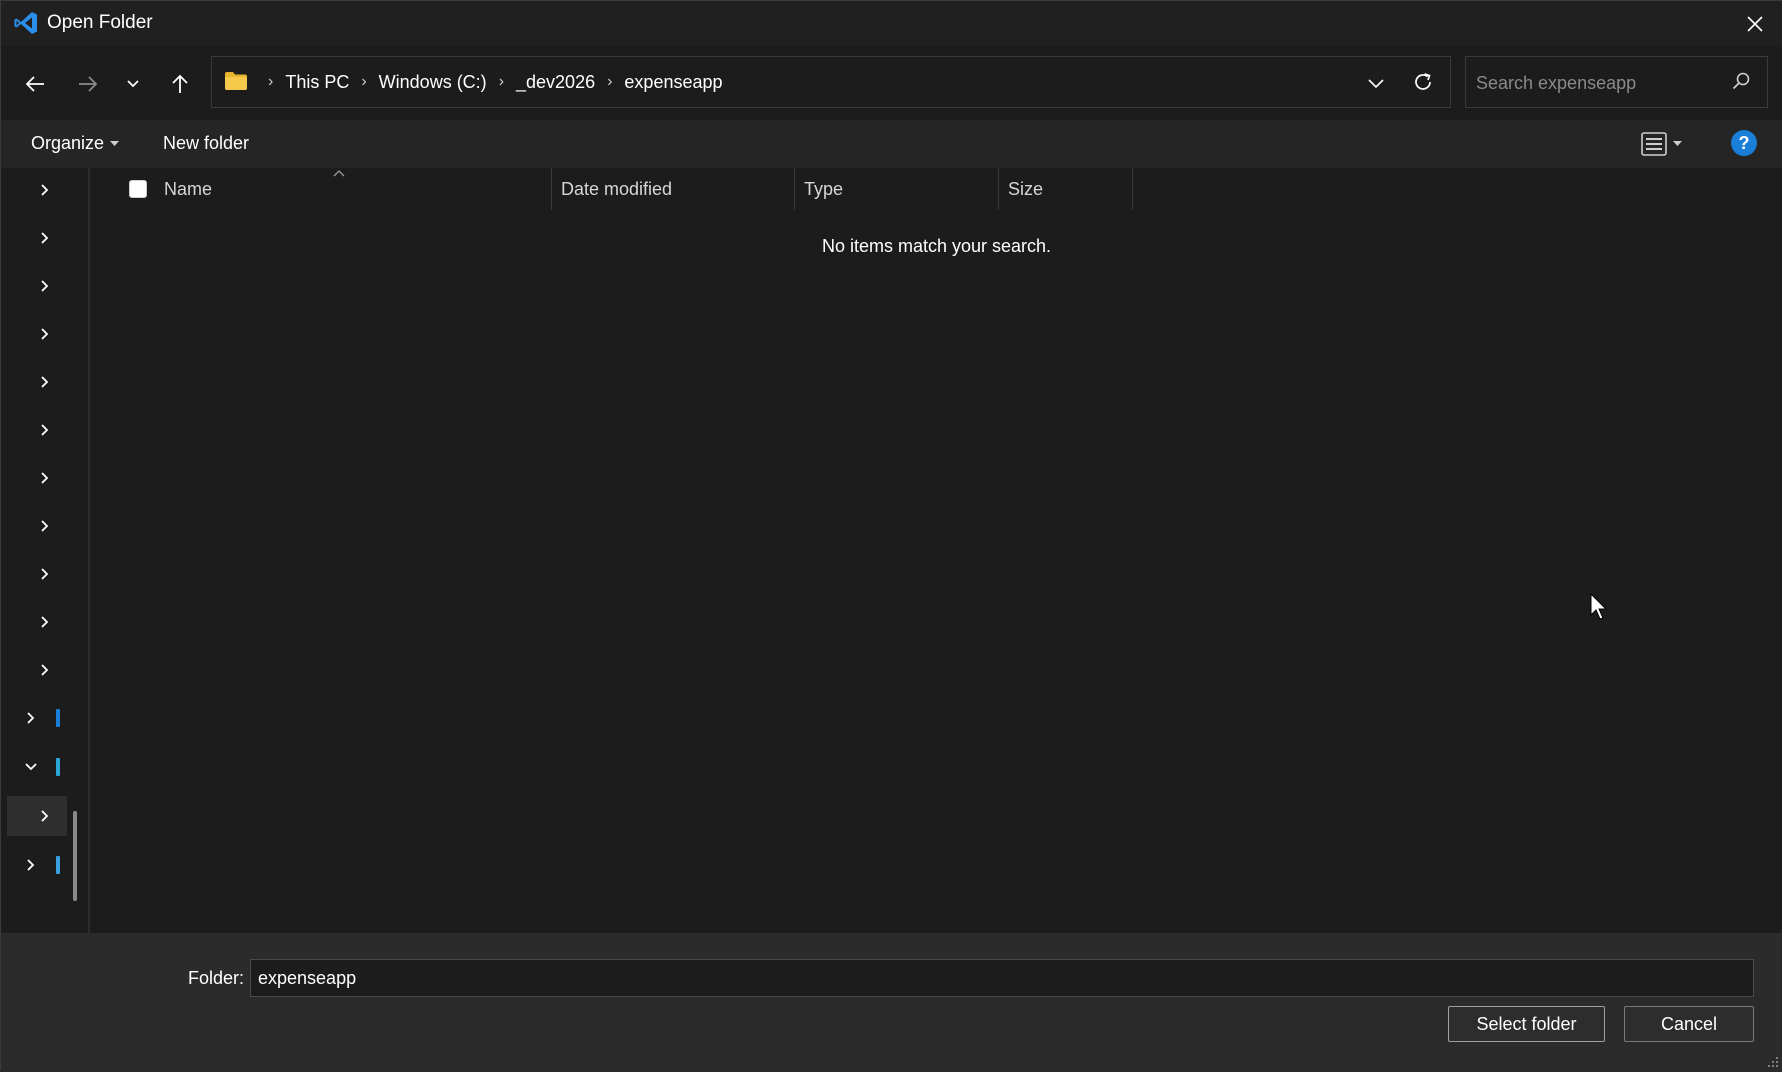  I want to click on refresh-icon, so click(1423, 81).